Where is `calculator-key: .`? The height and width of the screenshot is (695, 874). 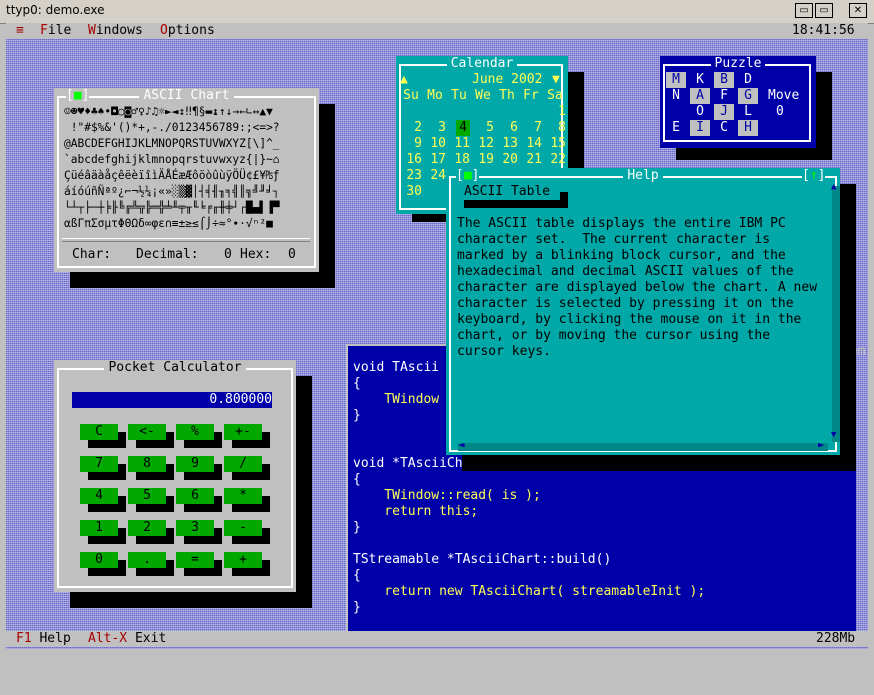
calculator-key: . is located at coordinates (147, 560).